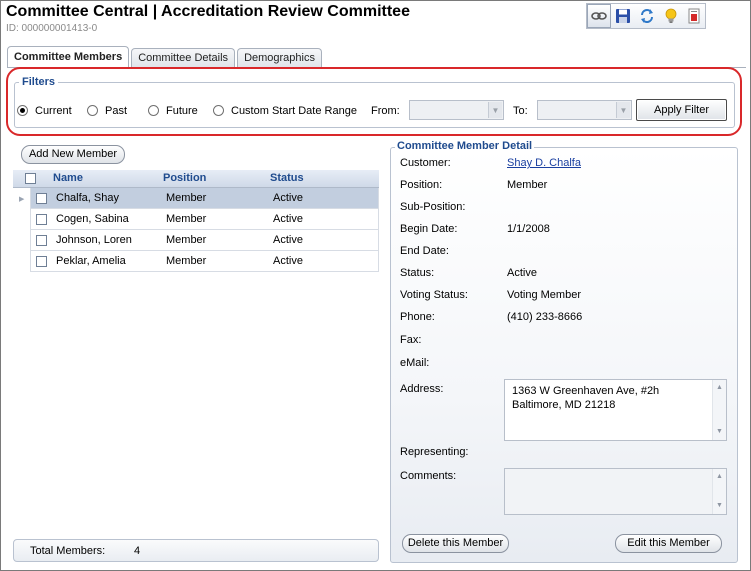 This screenshot has width=751, height=571. I want to click on lightbulb-icon, so click(670, 15).